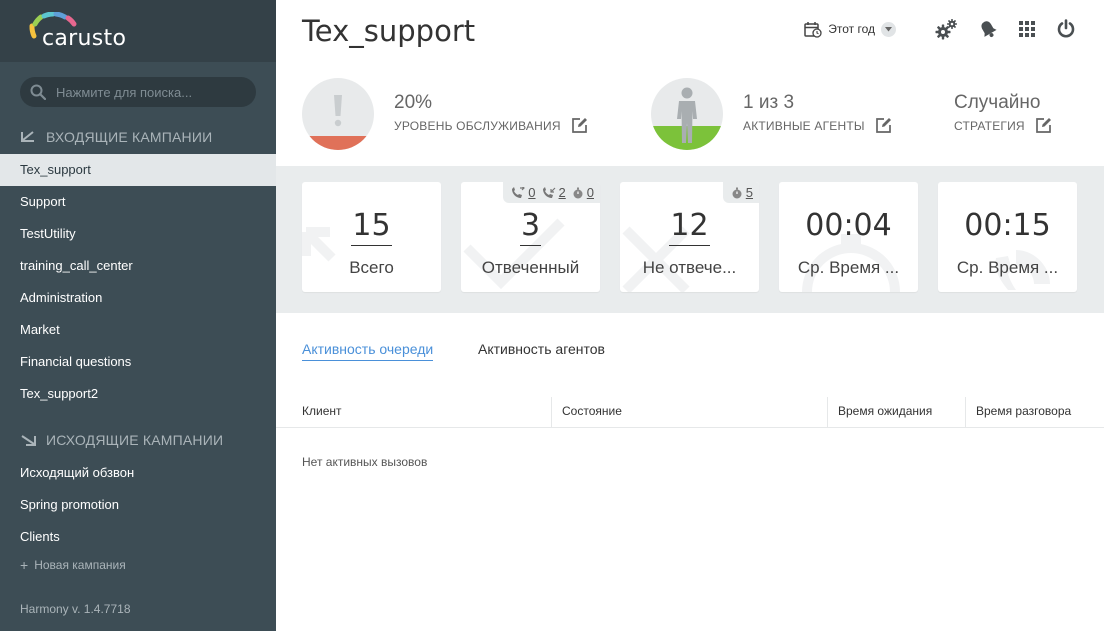  What do you see at coordinates (24, 565) in the screenshot?
I see `plus-icon: +` at bounding box center [24, 565].